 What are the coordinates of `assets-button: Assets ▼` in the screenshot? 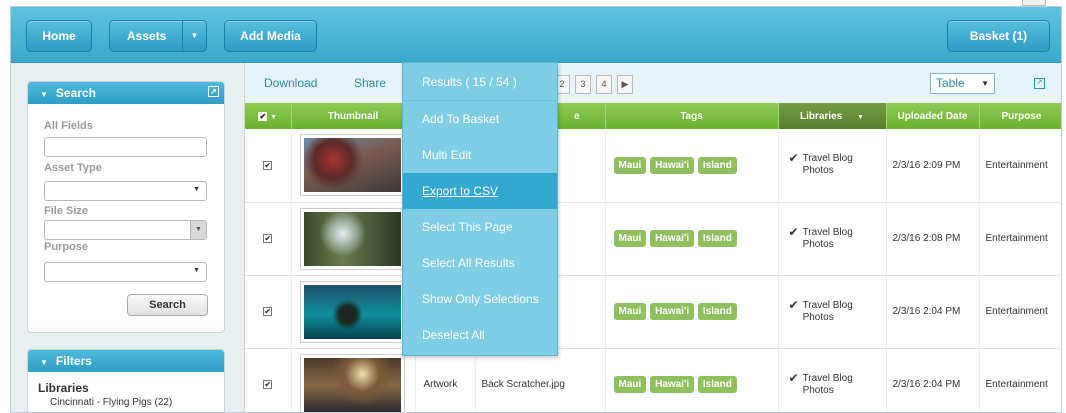 It's located at (158, 36).